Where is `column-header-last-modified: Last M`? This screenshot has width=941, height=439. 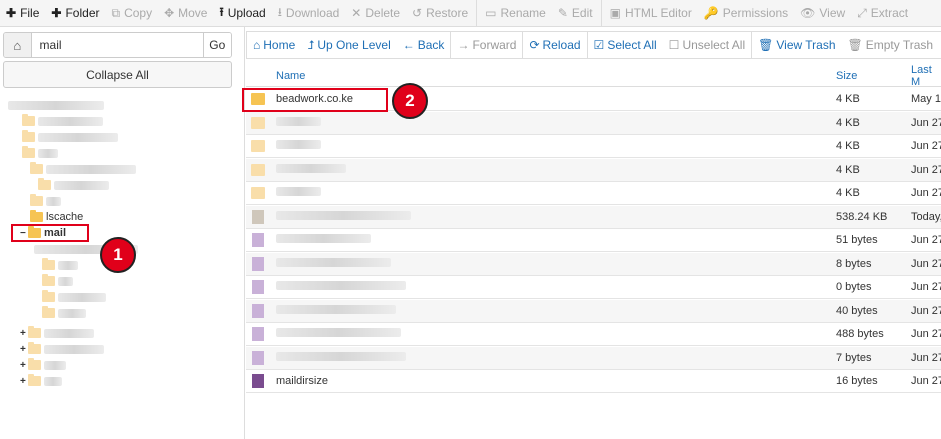
column-header-last-modified: Last M is located at coordinates (926, 76).